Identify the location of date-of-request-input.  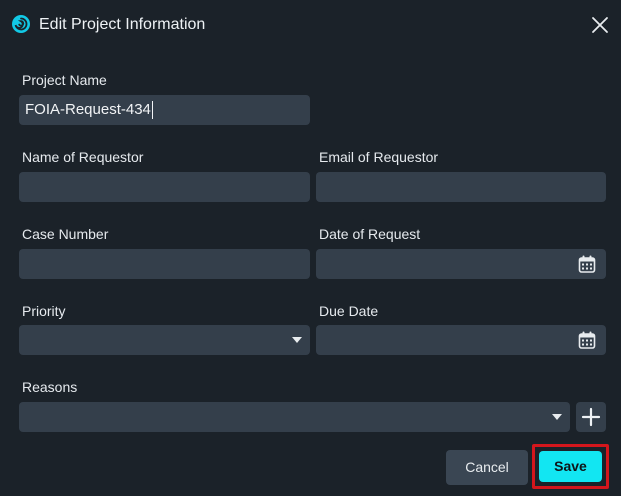
(461, 264).